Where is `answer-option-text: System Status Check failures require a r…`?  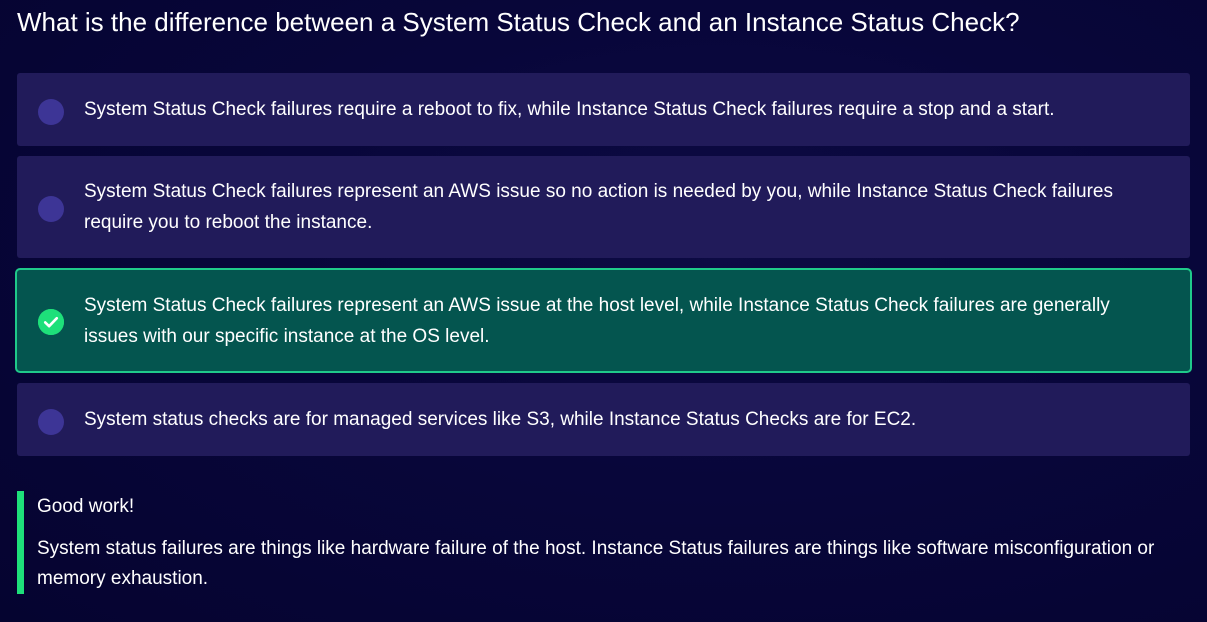 answer-option-text: System Status Check failures require a r… is located at coordinates (569, 109).